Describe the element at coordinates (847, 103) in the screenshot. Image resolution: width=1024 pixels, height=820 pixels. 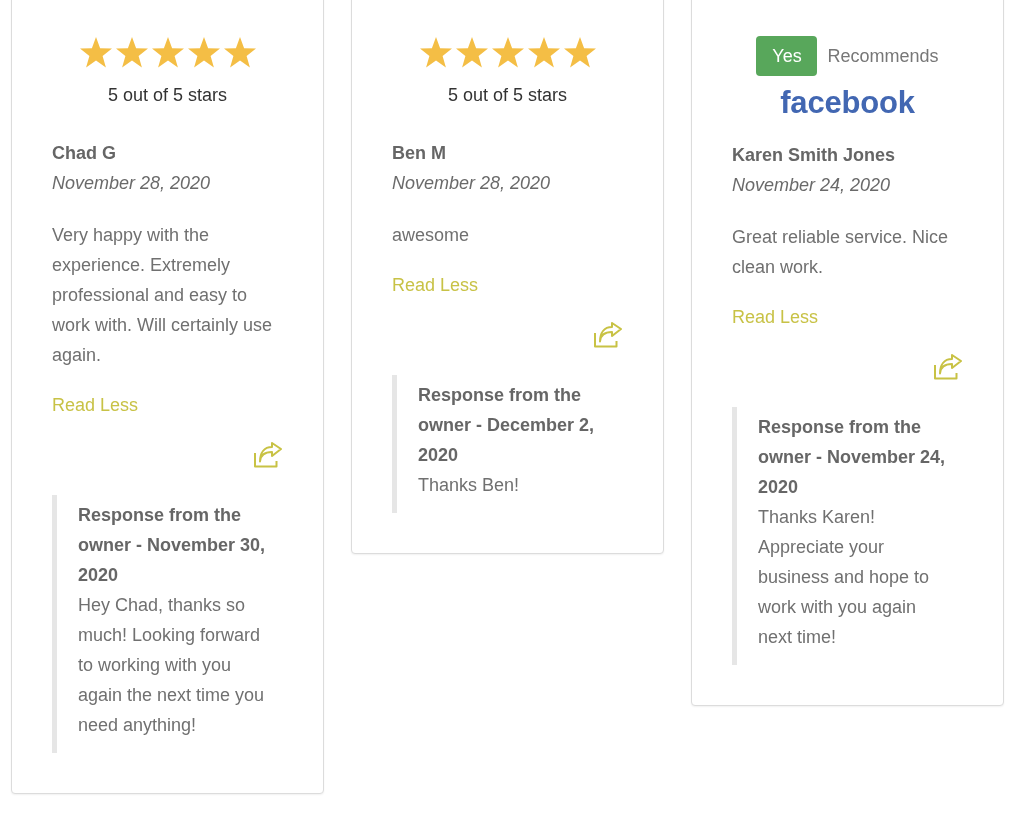
I see `source-logo: facebook` at that location.